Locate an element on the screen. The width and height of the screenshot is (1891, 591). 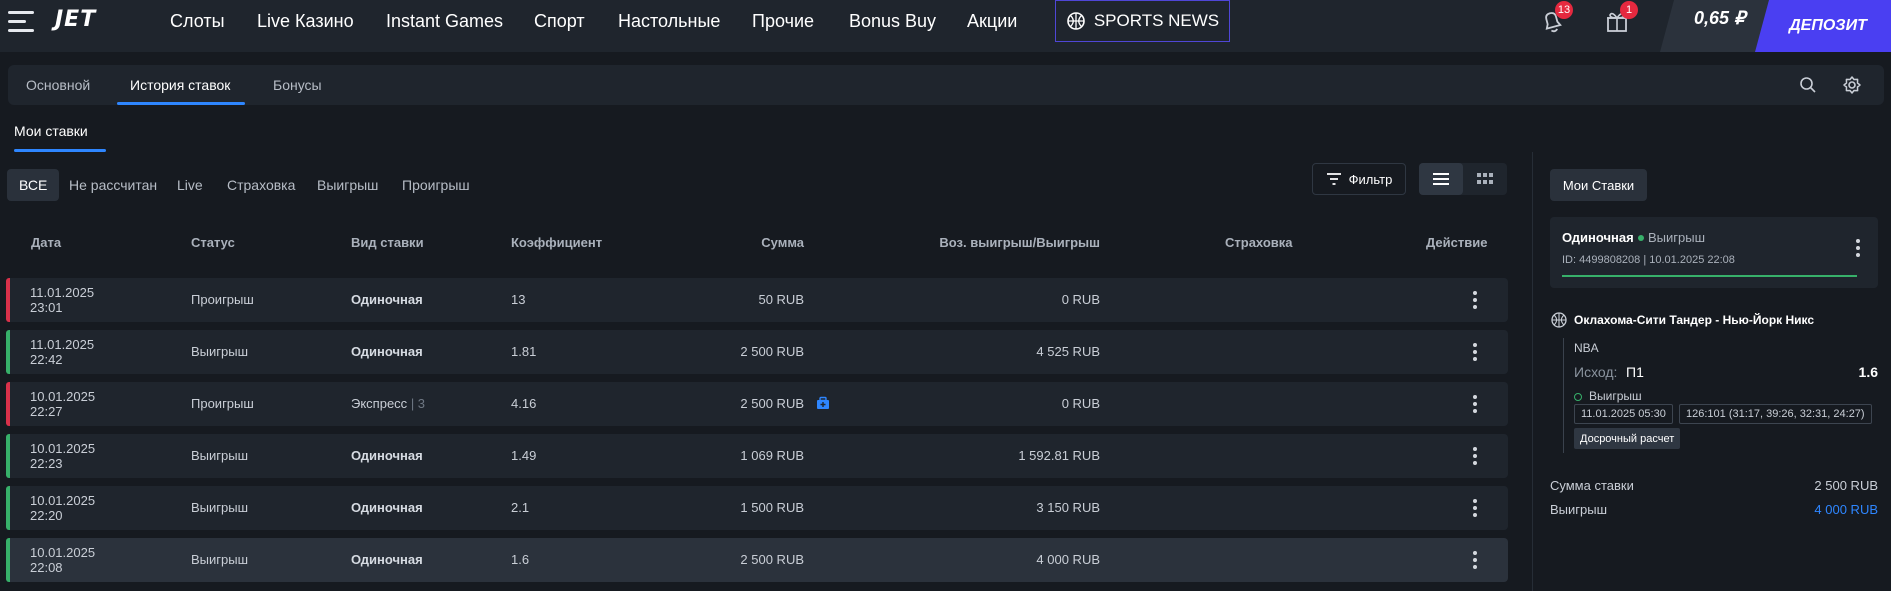
deposit-button: ДЕПОЗИТ is located at coordinates (1823, 26).